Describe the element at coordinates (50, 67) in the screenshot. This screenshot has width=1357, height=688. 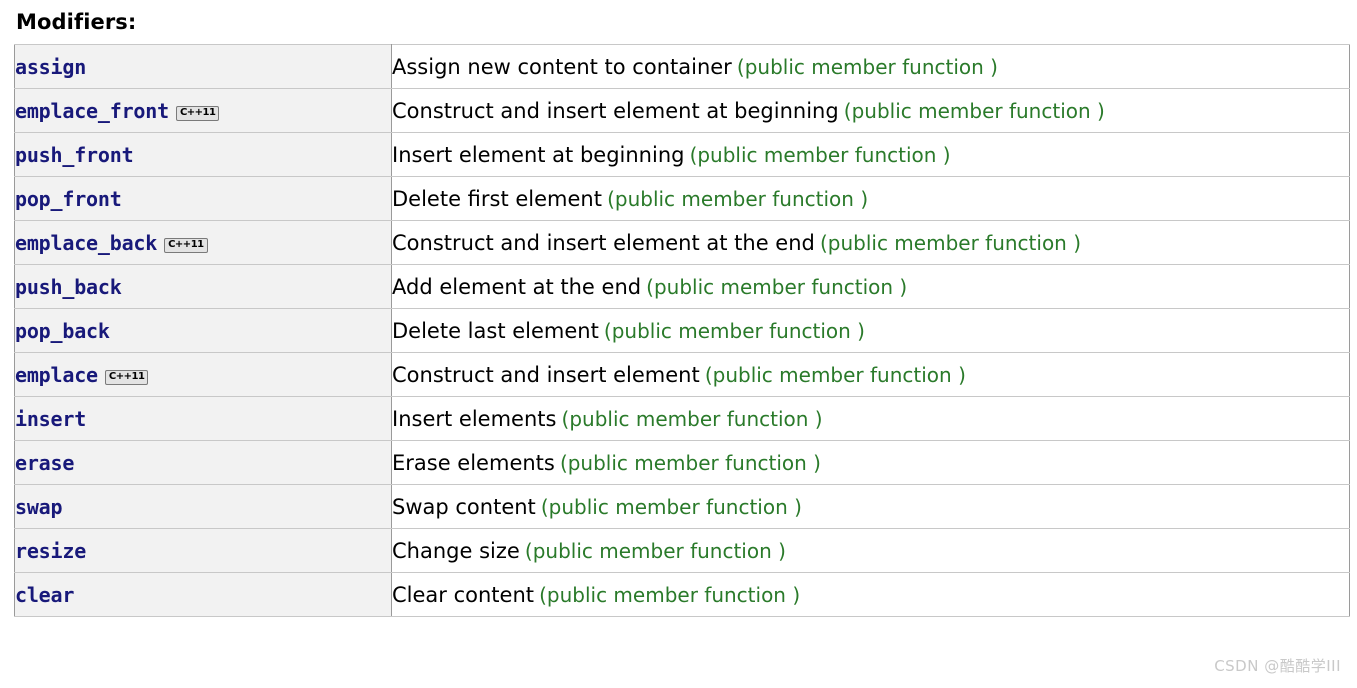
I see `member-link: assign` at that location.